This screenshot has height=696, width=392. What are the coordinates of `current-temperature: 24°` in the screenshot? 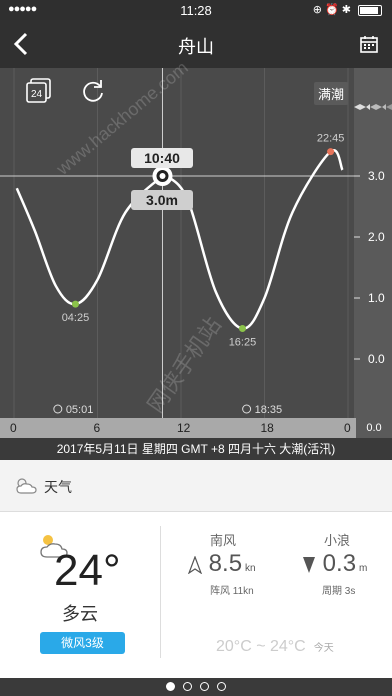 It's located at (87, 570).